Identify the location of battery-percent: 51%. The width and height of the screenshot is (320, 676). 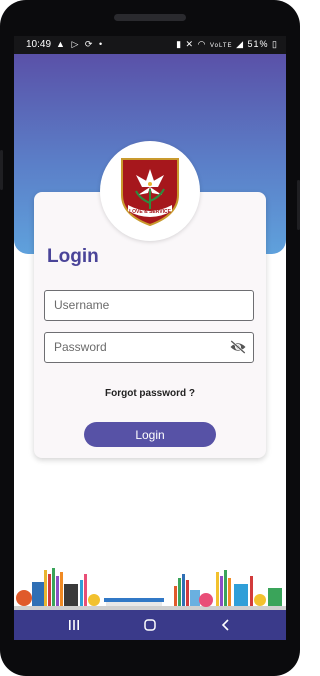
(258, 44).